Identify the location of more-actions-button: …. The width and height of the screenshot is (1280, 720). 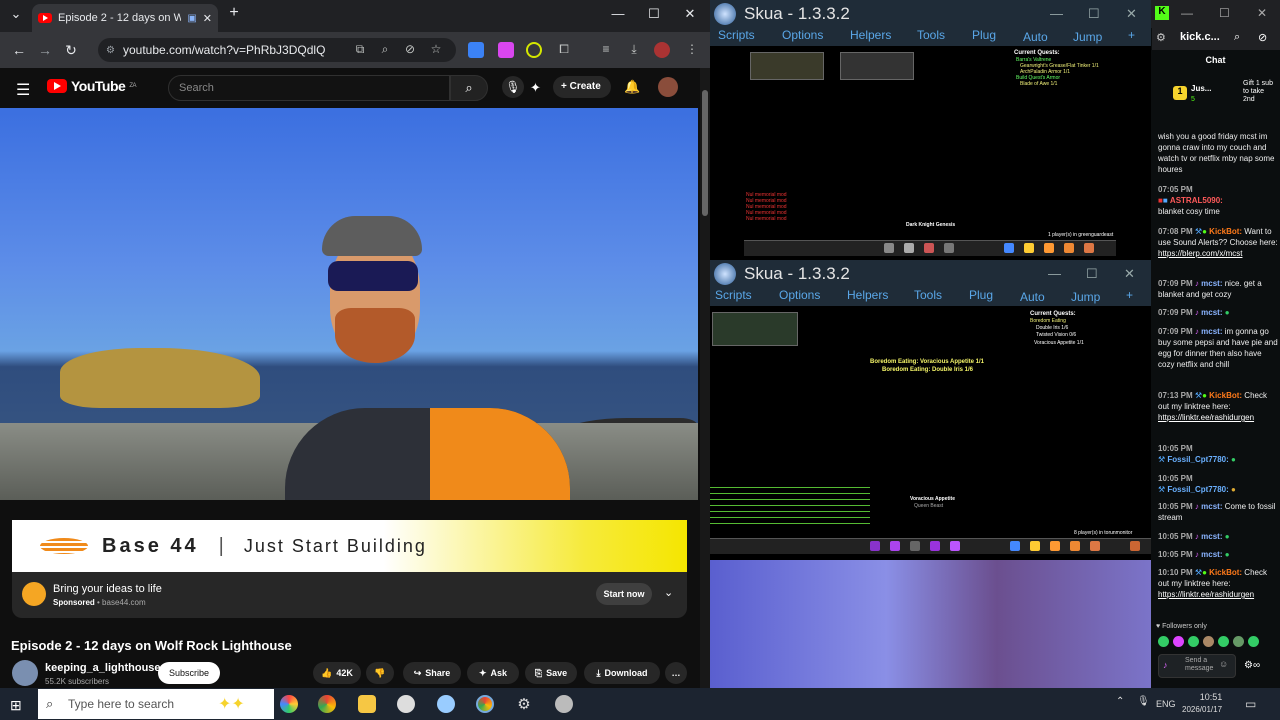
(676, 673).